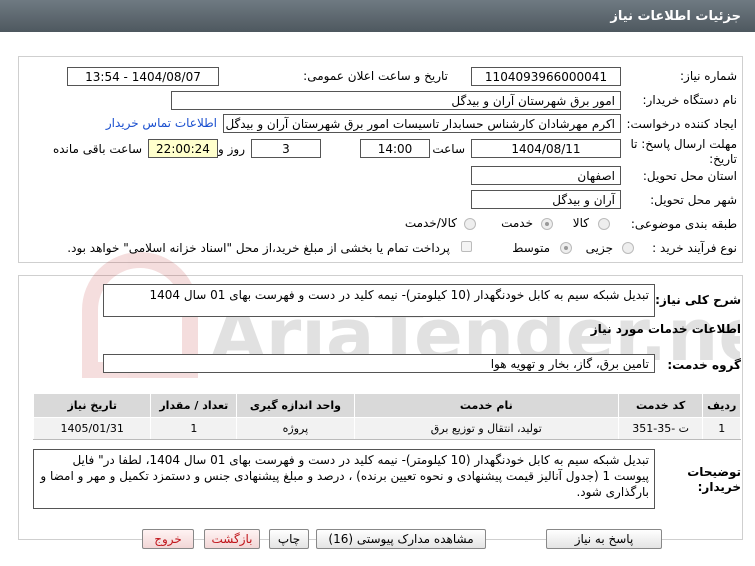 This screenshot has width=755, height=566. Describe the element at coordinates (628, 248) in the screenshot. I see `process-radio-minor` at that location.